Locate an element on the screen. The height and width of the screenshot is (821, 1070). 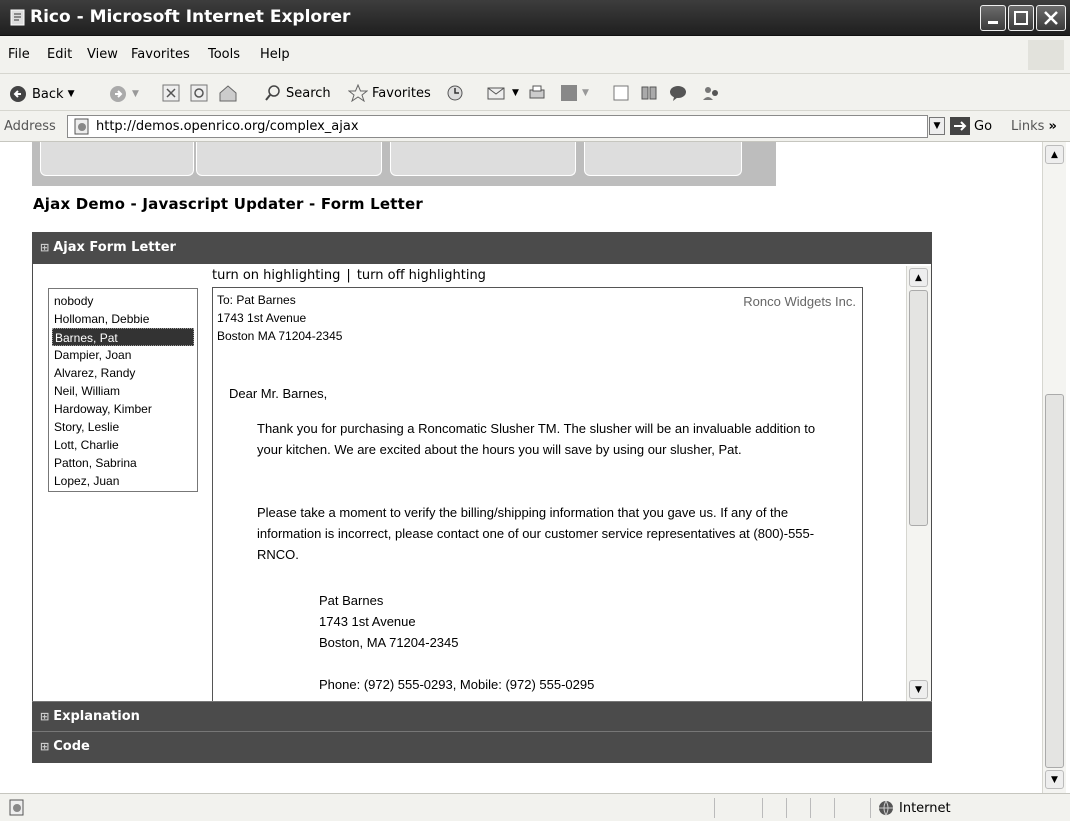
messenger-icon is located at coordinates (678, 93).